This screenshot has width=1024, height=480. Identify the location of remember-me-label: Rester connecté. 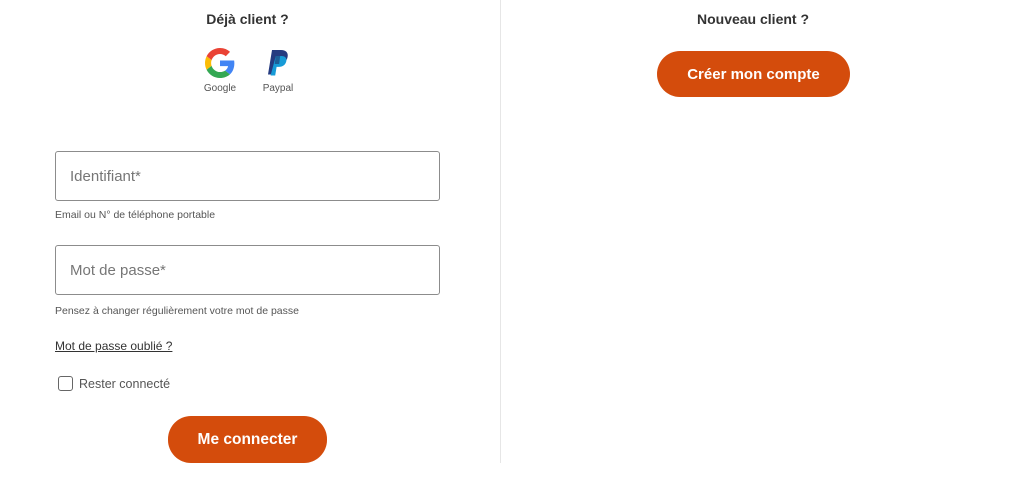
(125, 383).